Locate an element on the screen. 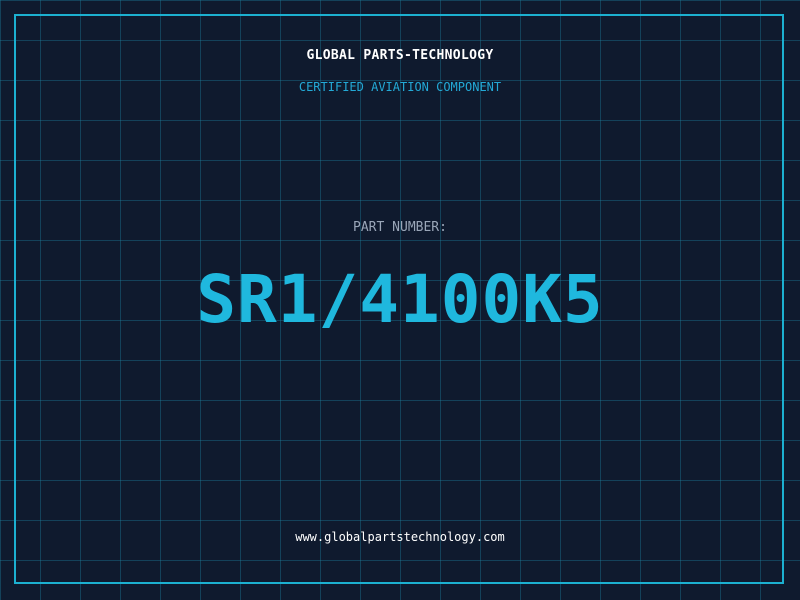 The height and width of the screenshot is (600, 800). certification-tagline: CERTIFIED AVIATION COMPONENT is located at coordinates (400, 87).